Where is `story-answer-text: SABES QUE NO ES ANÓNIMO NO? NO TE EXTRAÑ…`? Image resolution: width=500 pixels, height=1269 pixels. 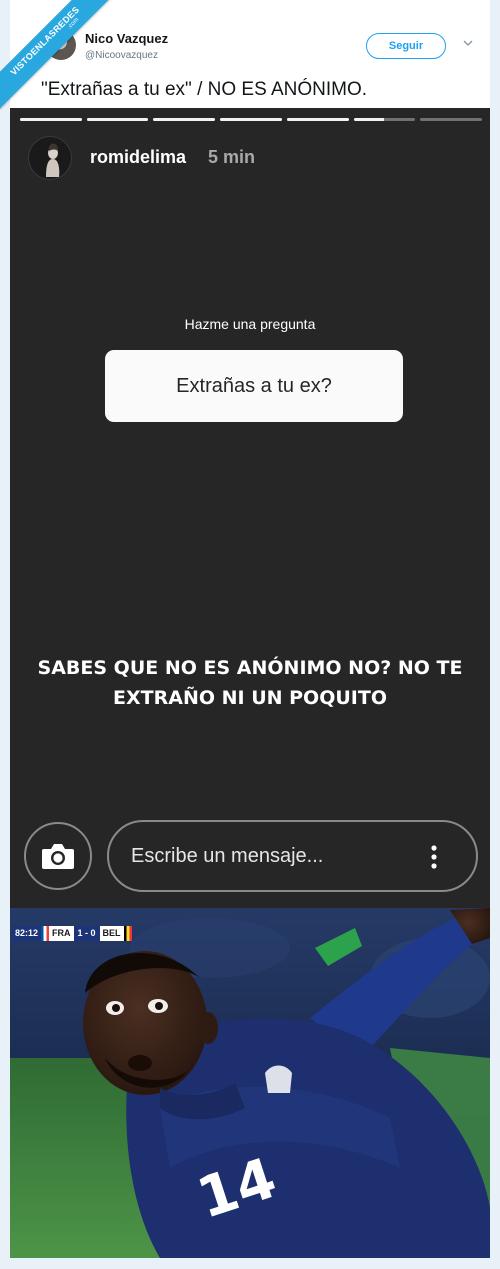 story-answer-text: SABES QUE NO ES ANÓNIMO NO? NO TE EXTRAÑ… is located at coordinates (250, 683).